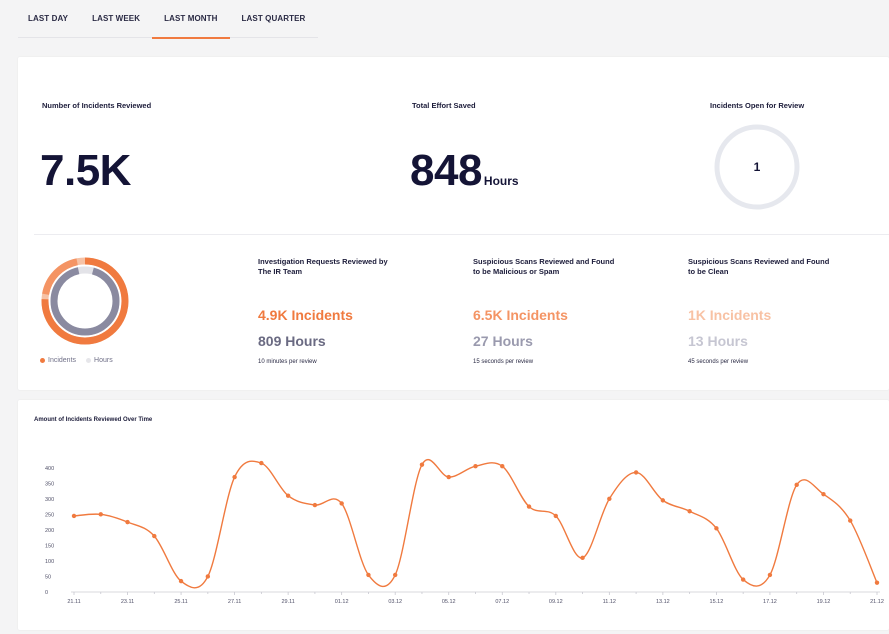  What do you see at coordinates (49, 19) in the screenshot?
I see `tab-last-day: LAST DAY` at bounding box center [49, 19].